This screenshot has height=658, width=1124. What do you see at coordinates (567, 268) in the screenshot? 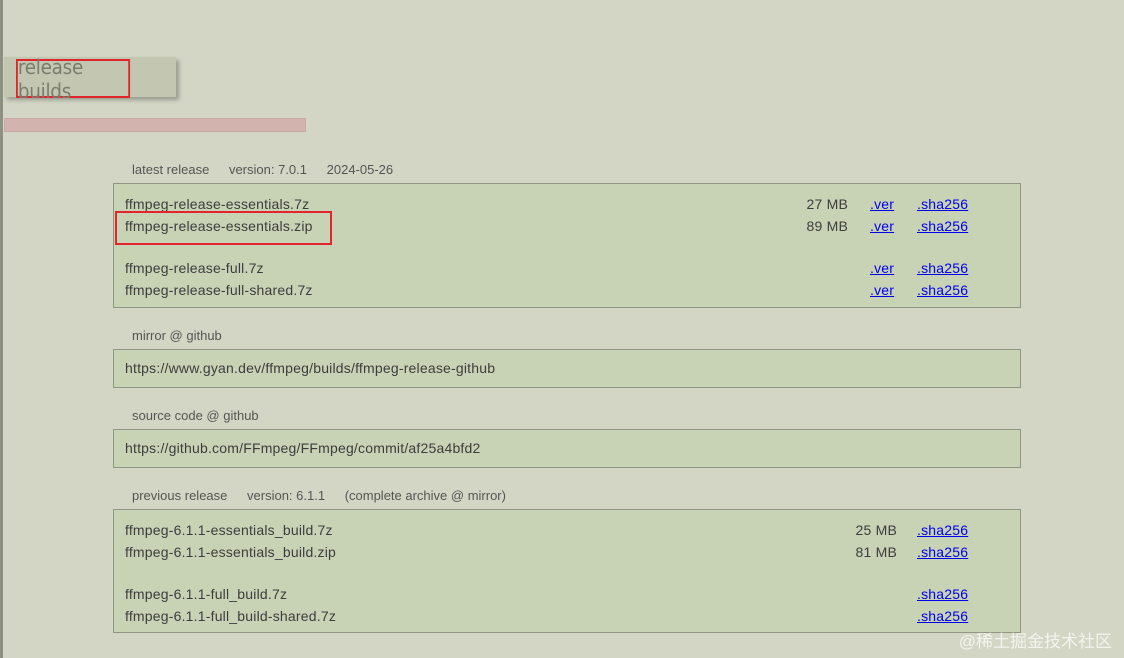
I see `file-row: ffmpeg-release-full.7z .ver .sha256` at bounding box center [567, 268].